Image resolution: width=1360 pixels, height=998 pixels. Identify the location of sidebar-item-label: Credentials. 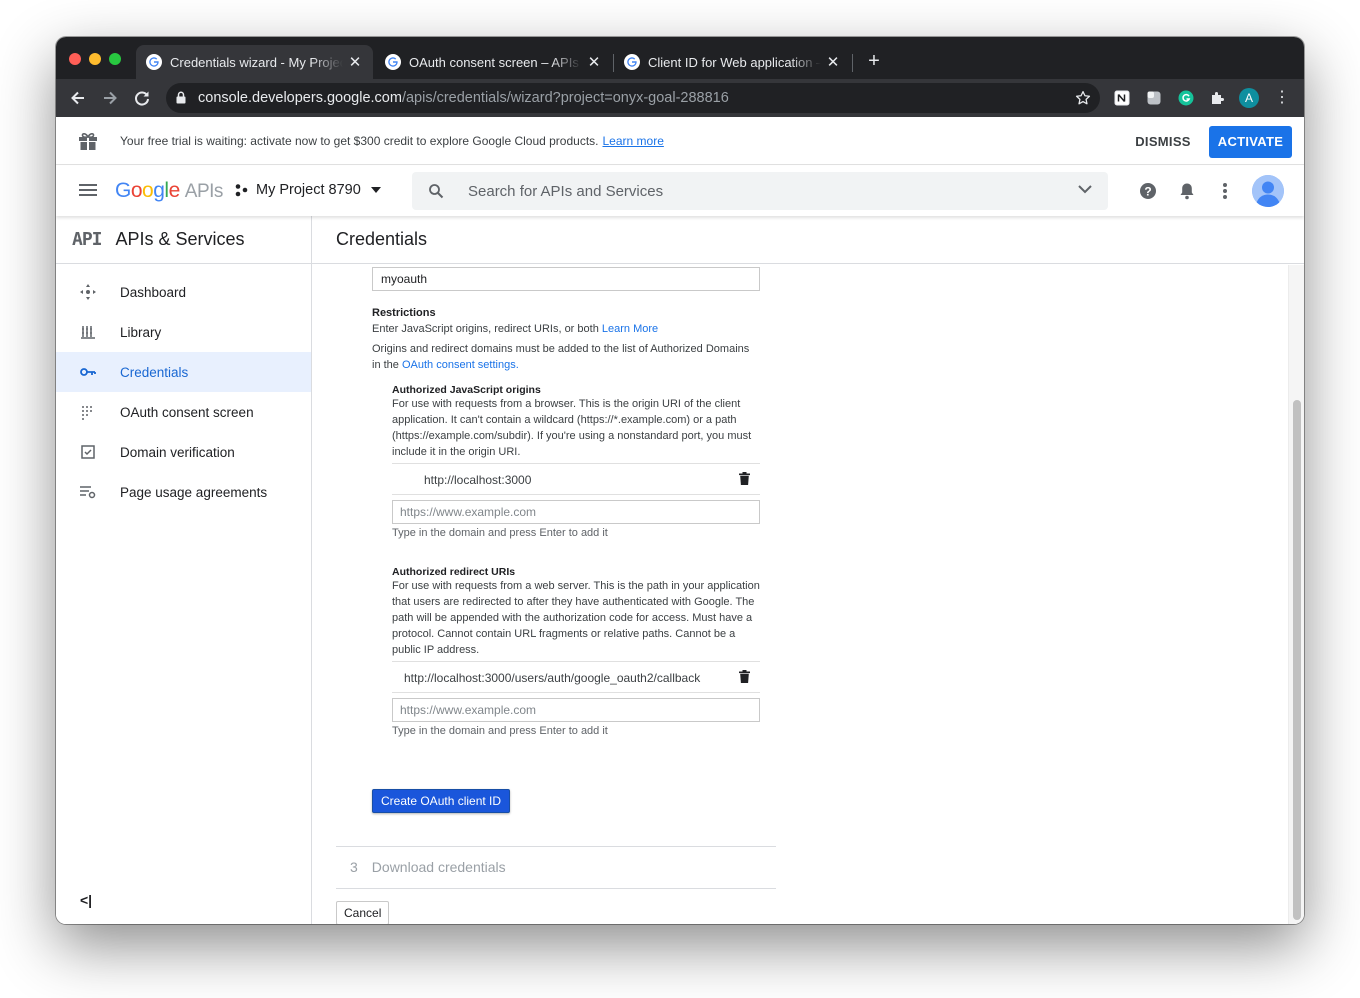
(154, 372).